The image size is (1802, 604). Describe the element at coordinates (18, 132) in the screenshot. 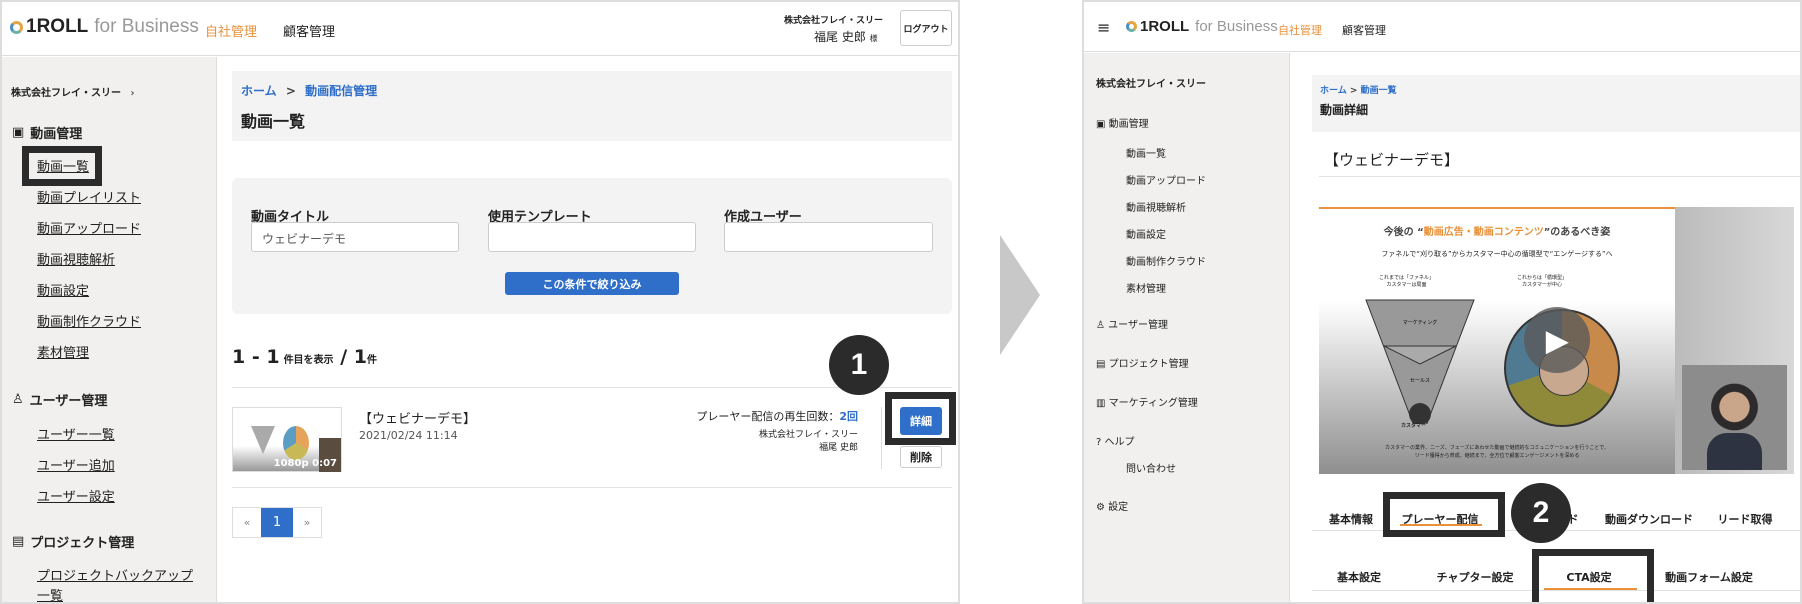

I see `video-icon: ▣` at that location.